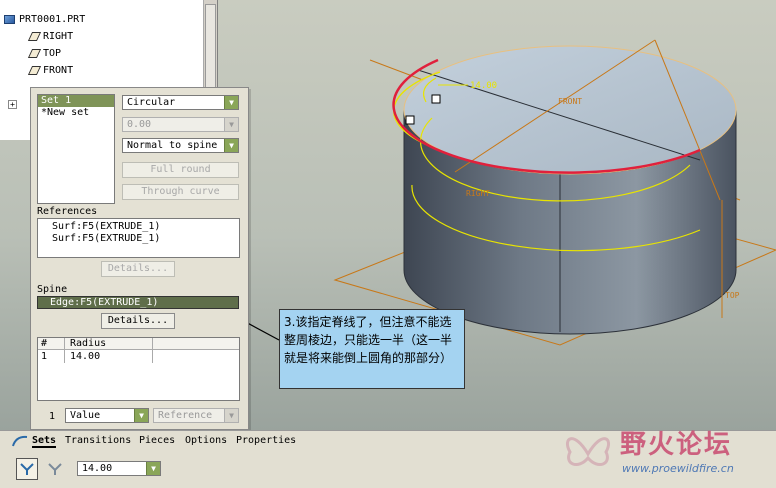 The image size is (776, 488). I want to click on watermark-url: www.proewildfire.cn, so click(678, 468).